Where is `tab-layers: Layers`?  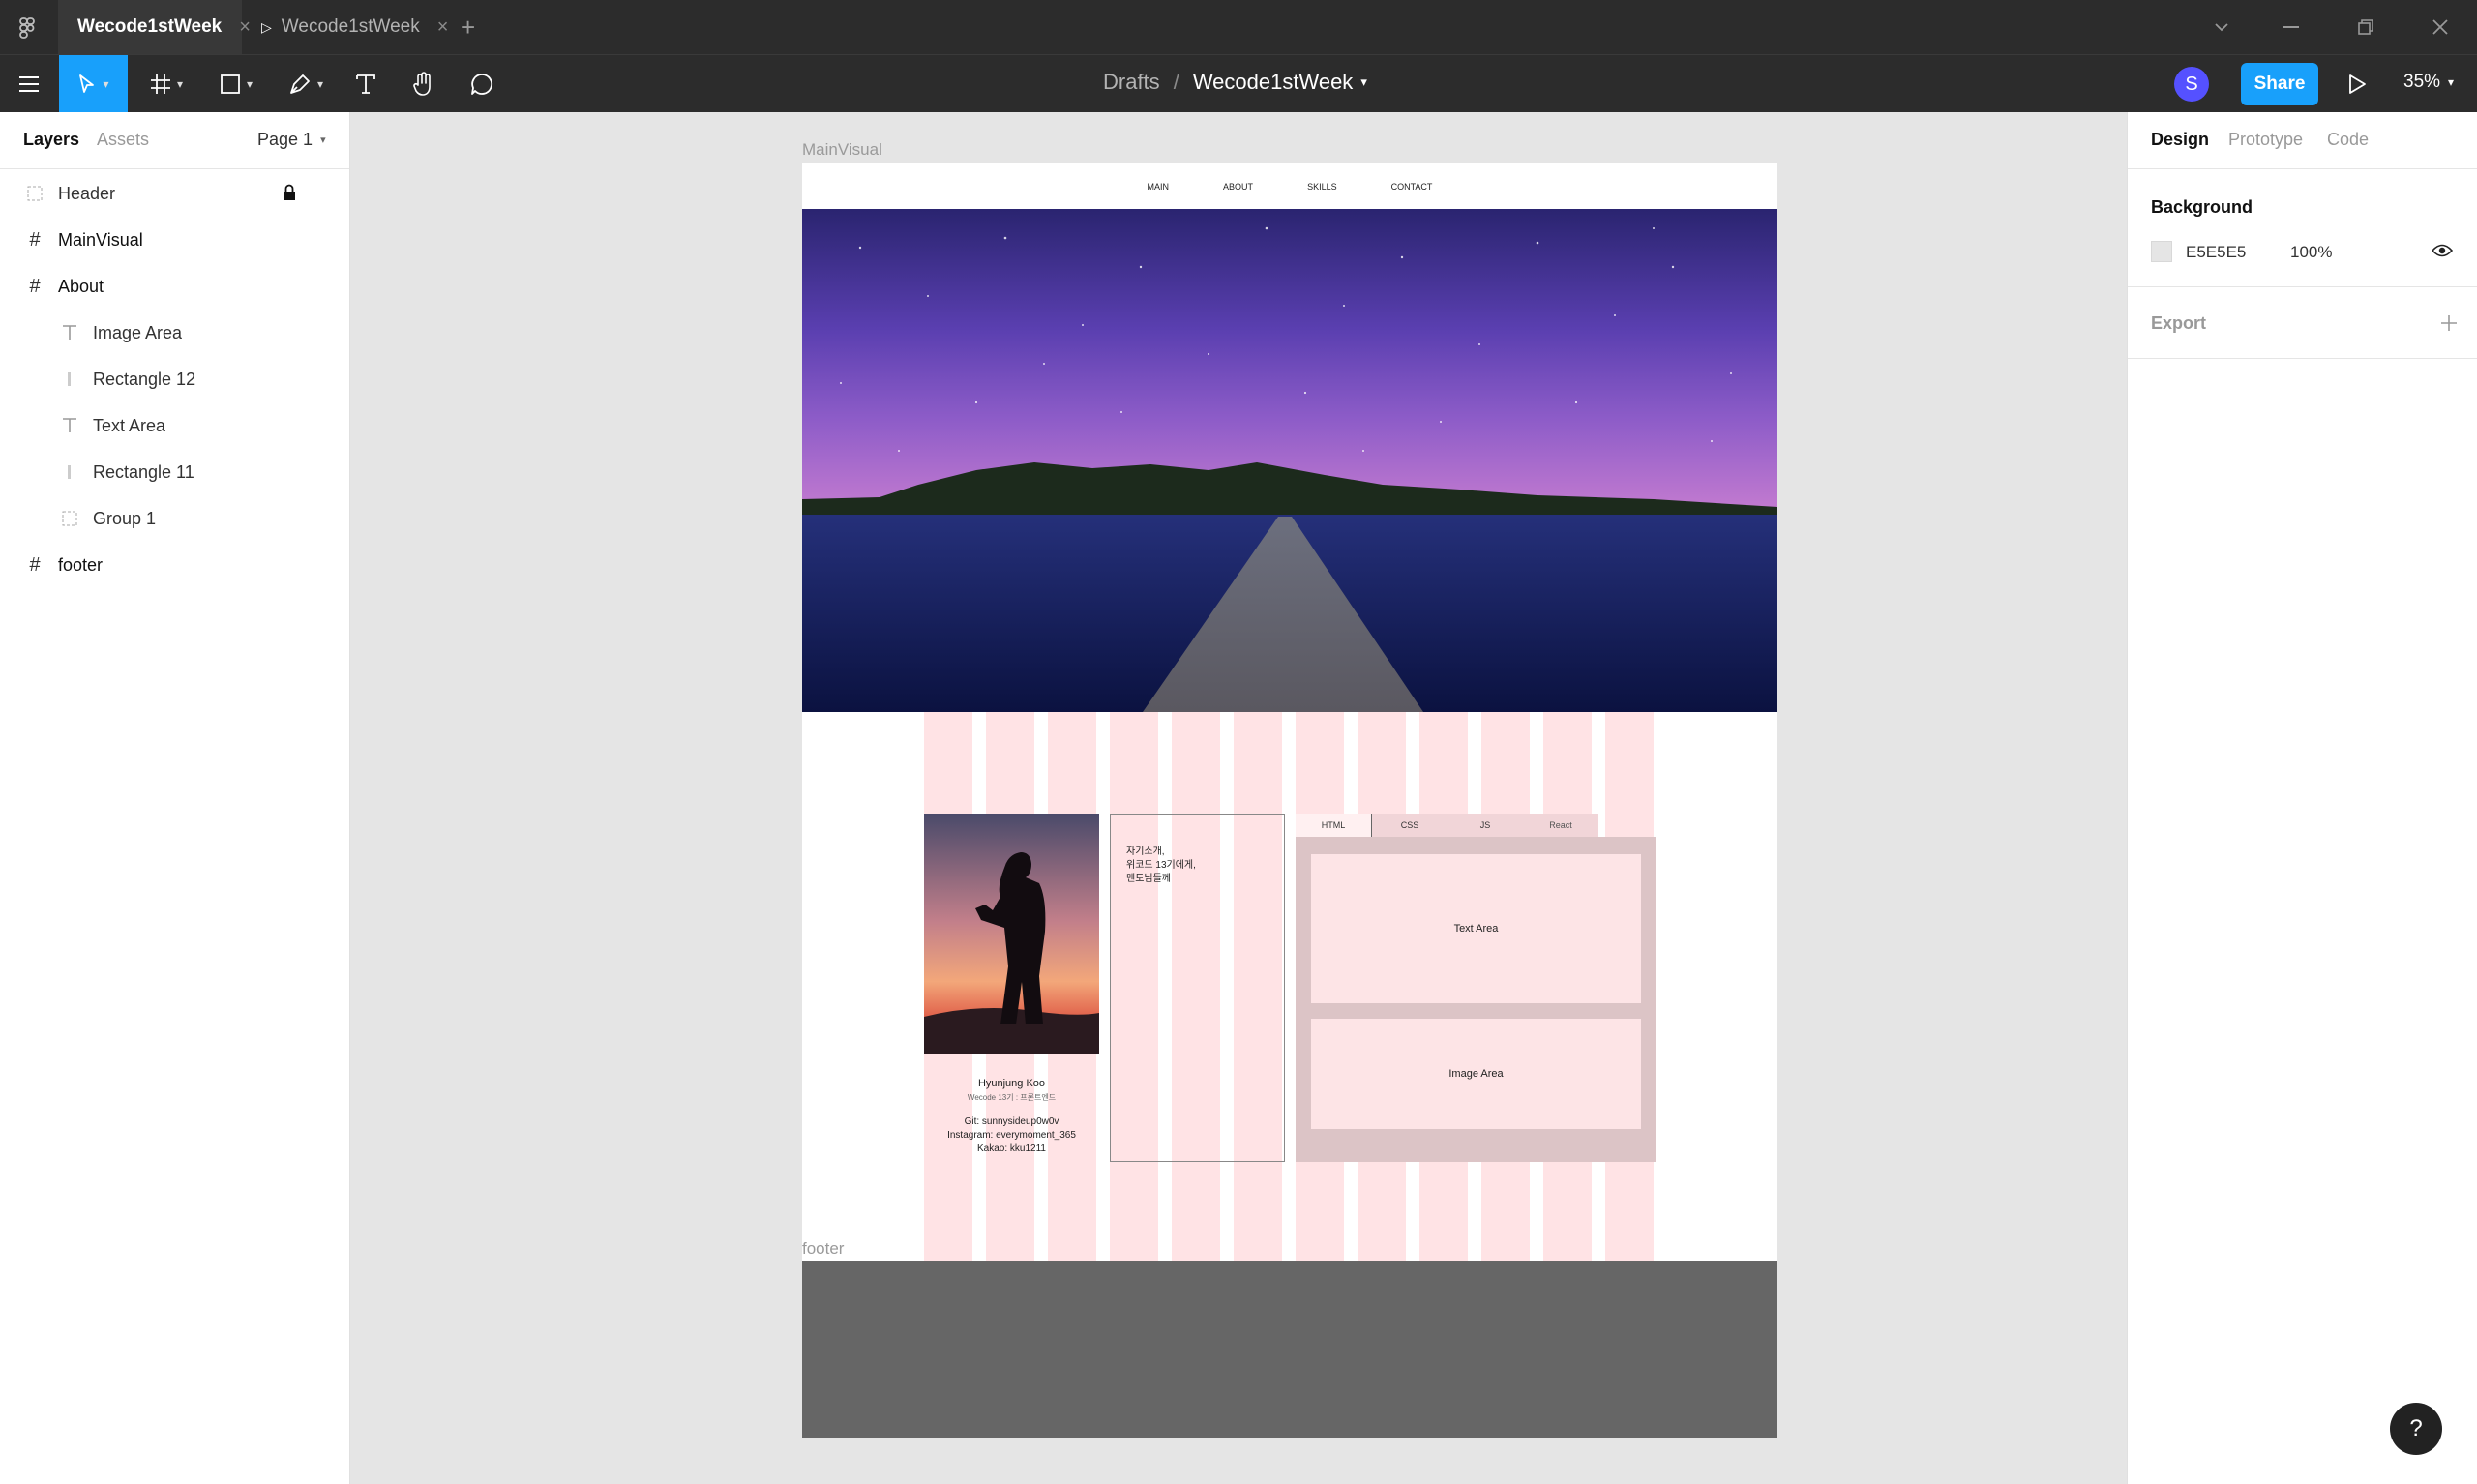
tab-layers: Layers is located at coordinates (51, 140).